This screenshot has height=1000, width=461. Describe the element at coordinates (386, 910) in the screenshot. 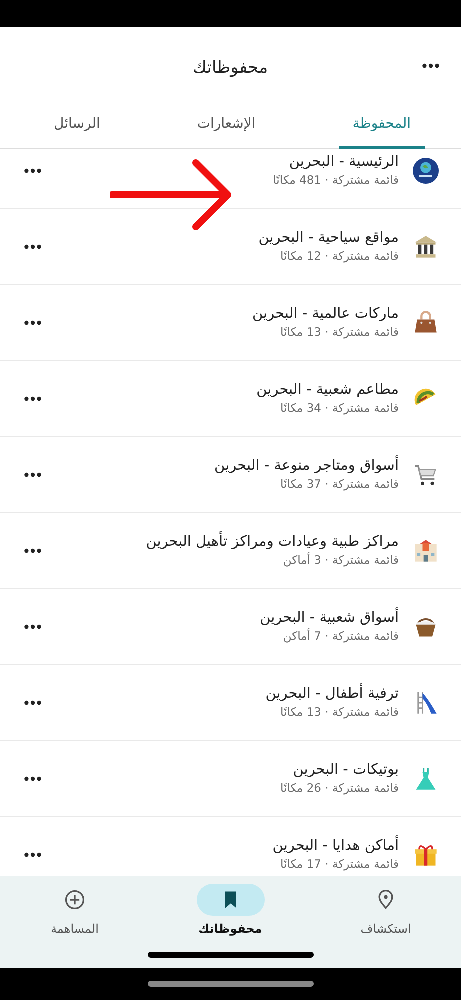

I see `nav-tab: استكشاف` at that location.